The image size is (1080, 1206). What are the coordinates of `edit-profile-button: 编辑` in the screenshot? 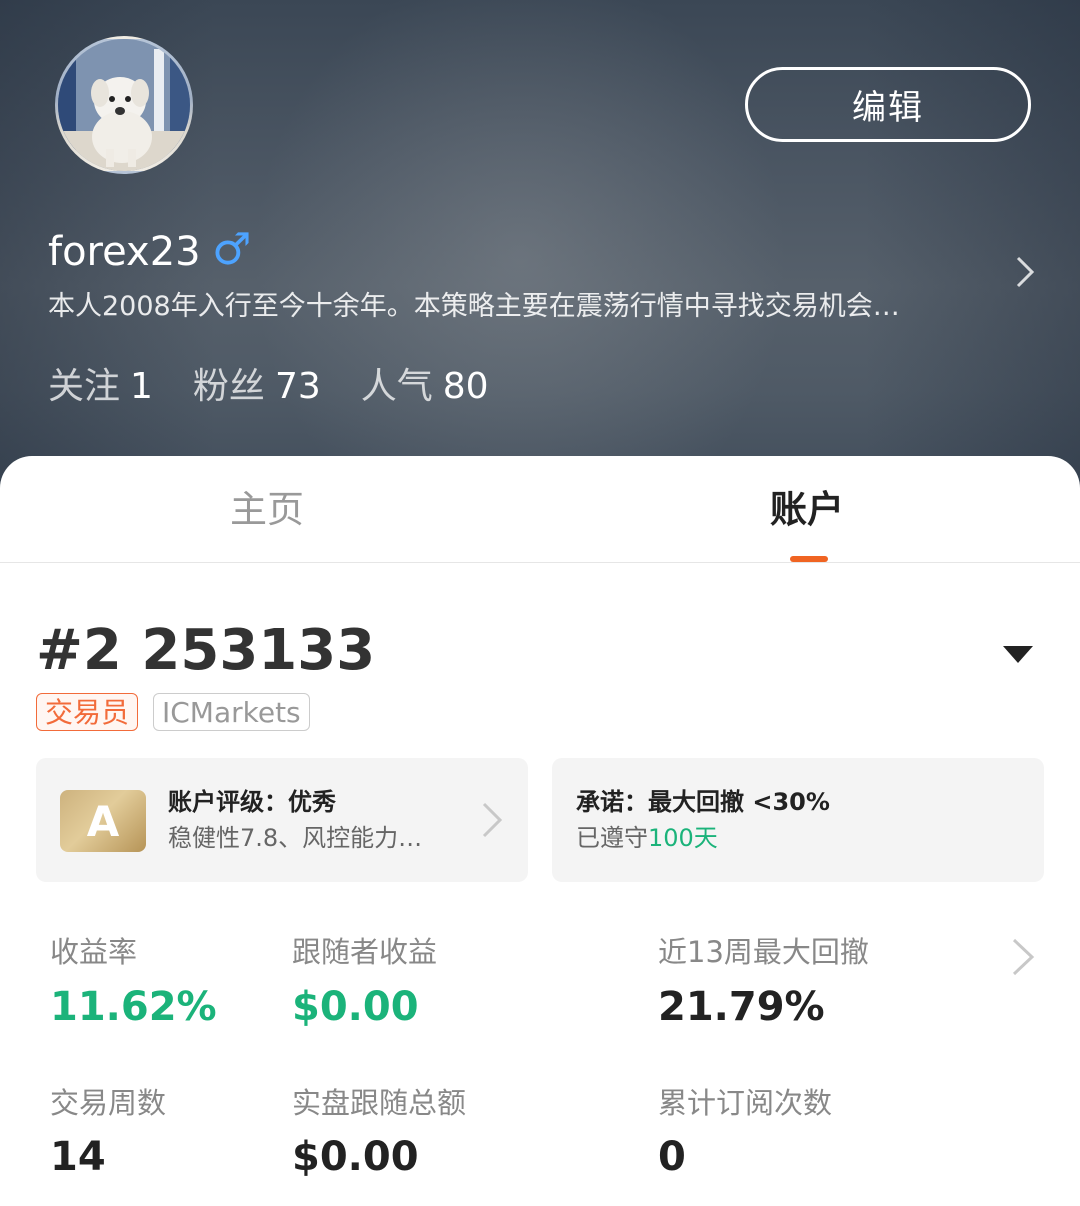 It's located at (888, 104).